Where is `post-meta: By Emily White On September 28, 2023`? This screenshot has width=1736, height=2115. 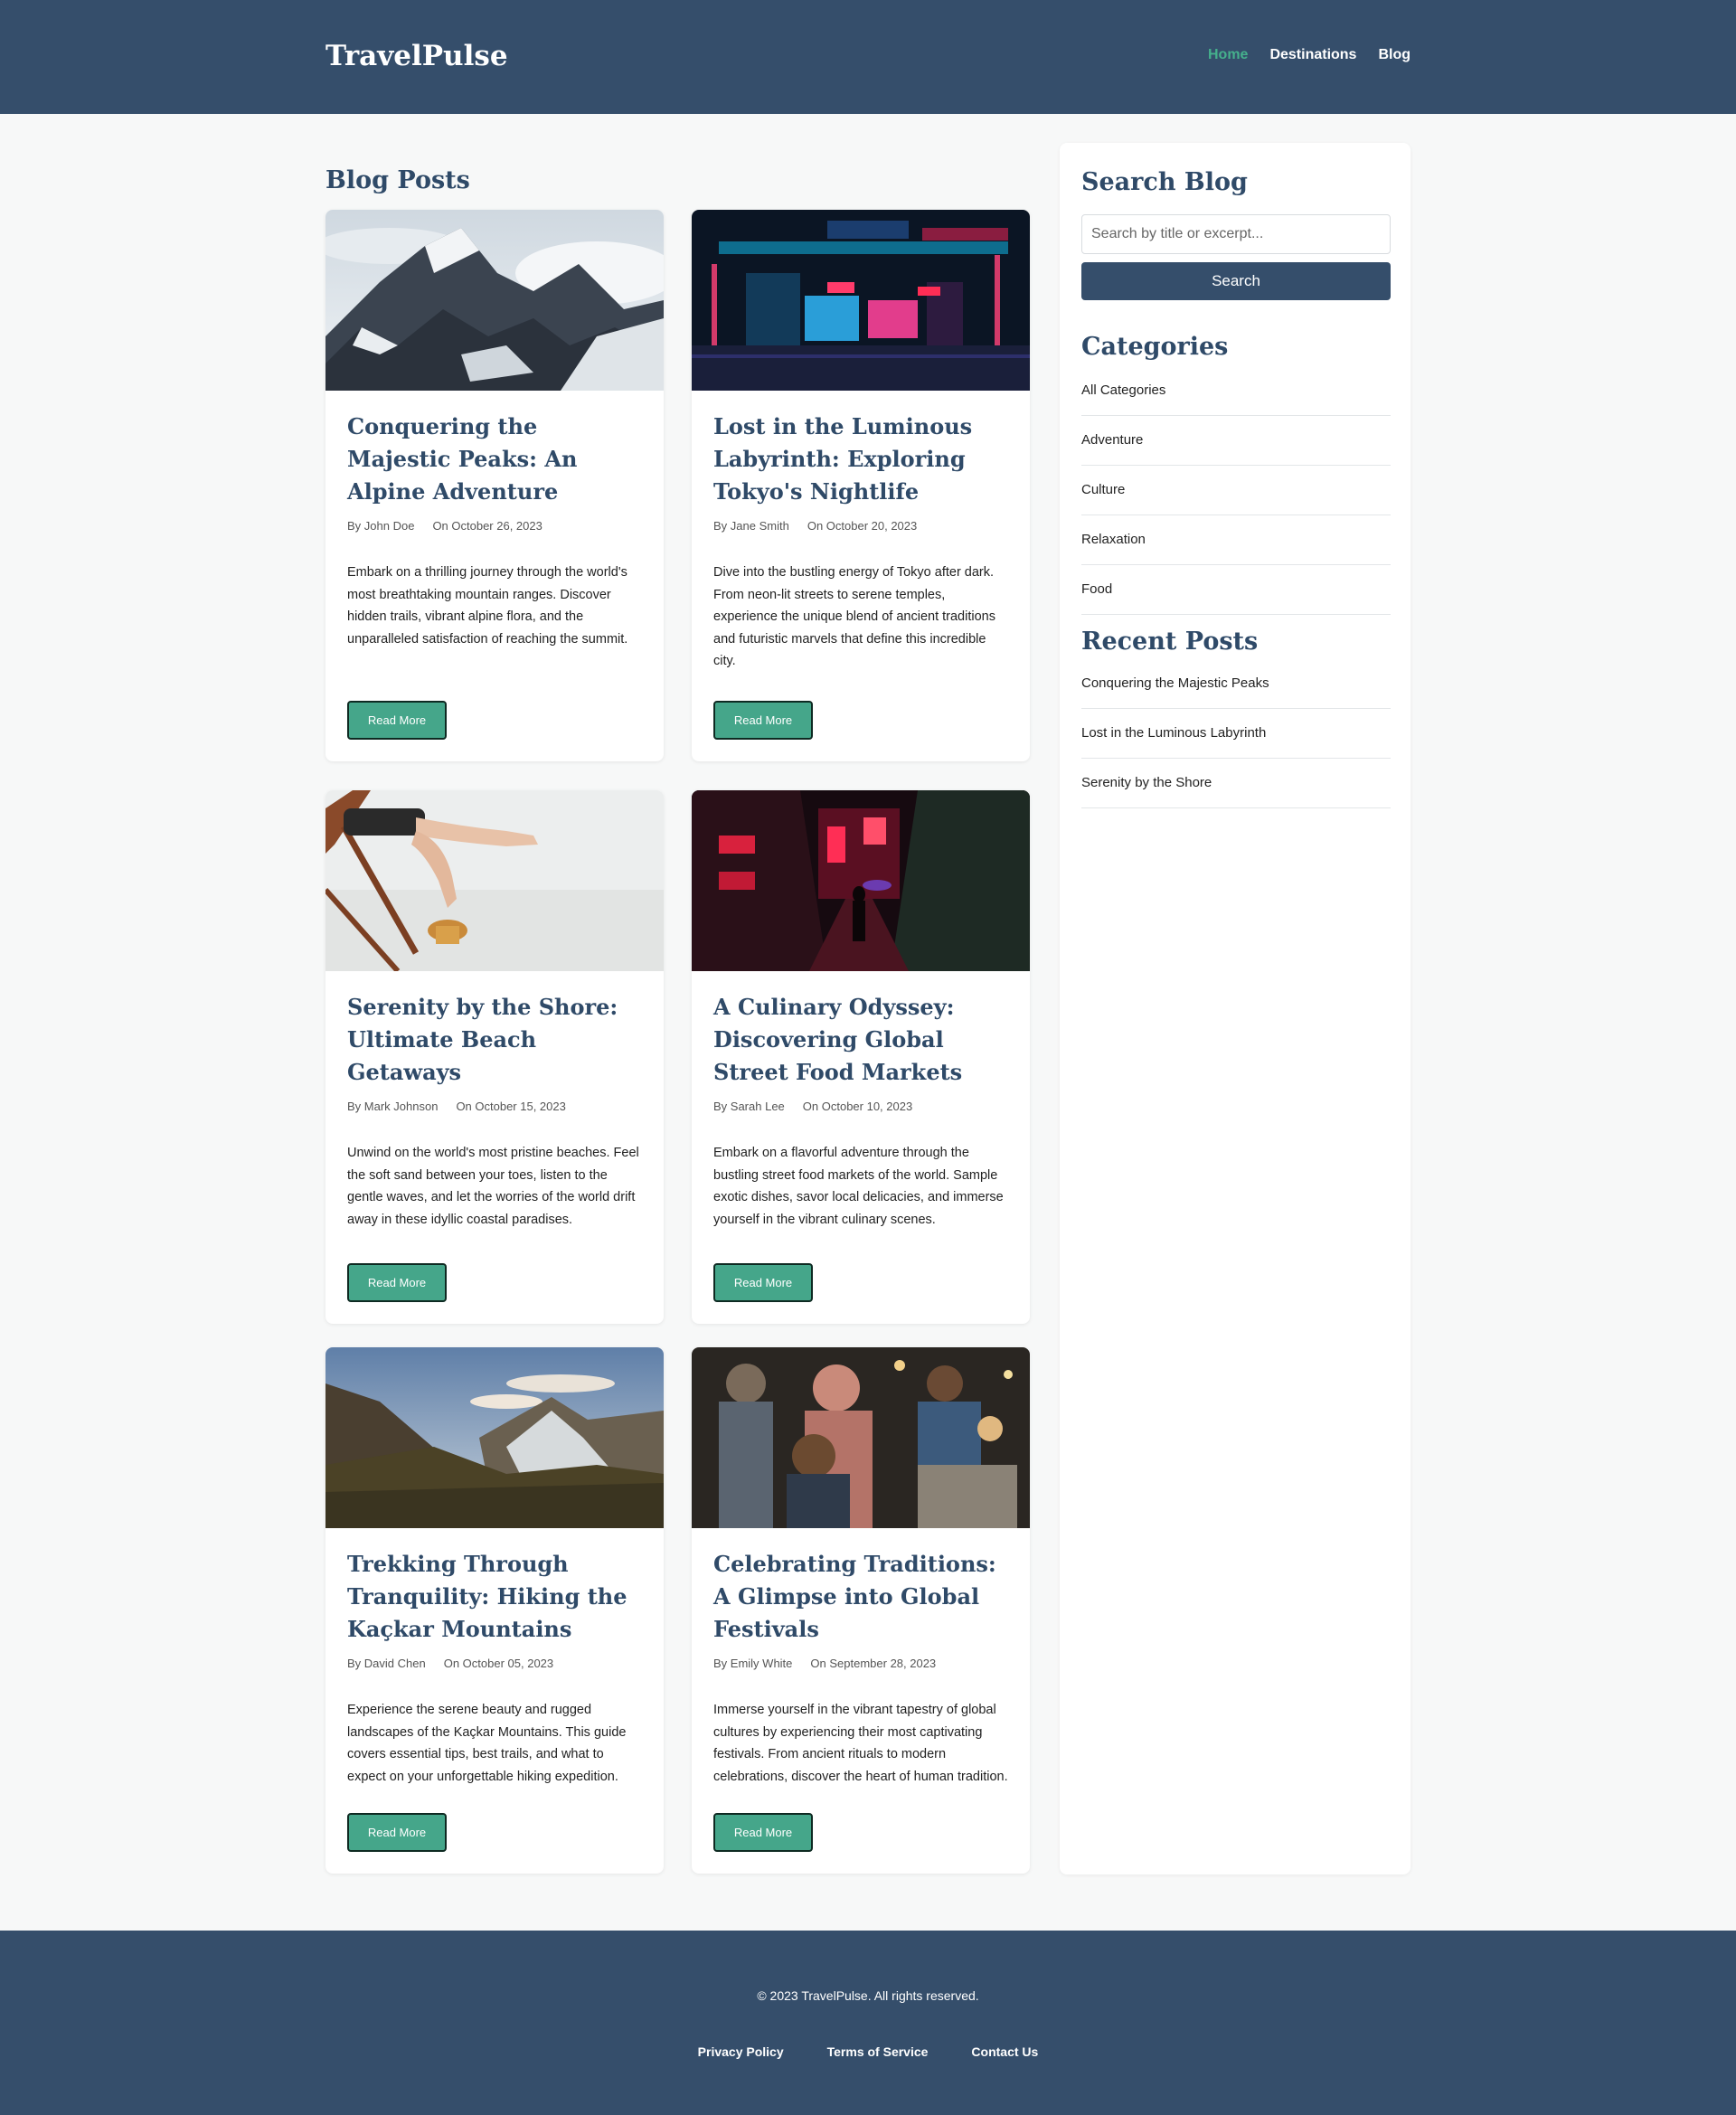 post-meta: By Emily White On September 28, 2023 is located at coordinates (861, 1663).